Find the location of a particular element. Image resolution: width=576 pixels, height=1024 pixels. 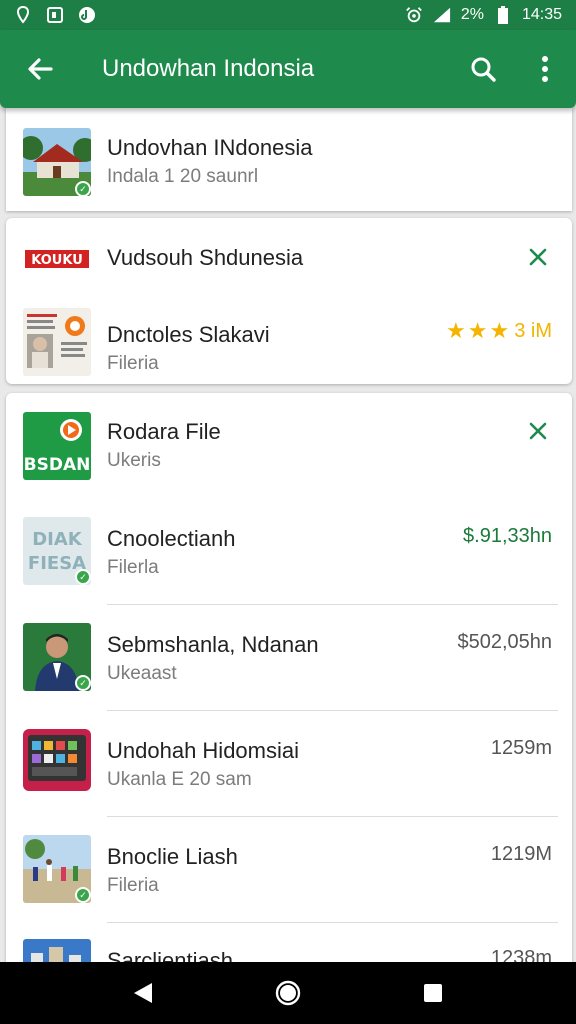

list-item: BSDAN Rodara File Ukeris is located at coordinates (289, 446).